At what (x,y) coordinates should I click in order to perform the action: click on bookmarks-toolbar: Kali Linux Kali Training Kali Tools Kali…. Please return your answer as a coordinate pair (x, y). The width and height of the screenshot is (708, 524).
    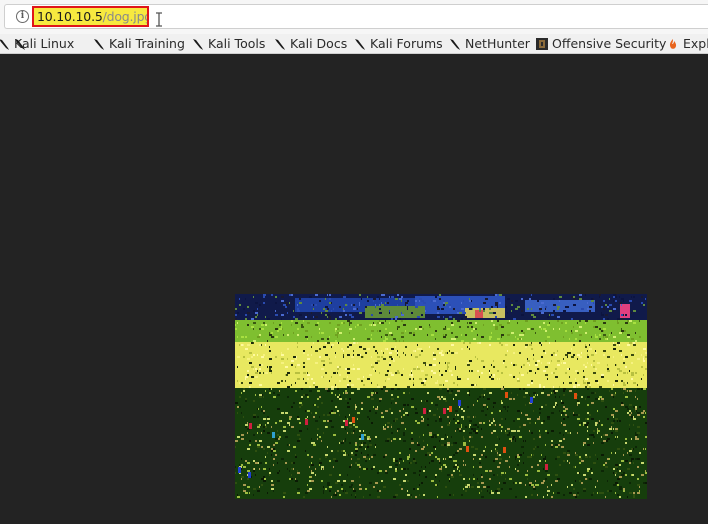
    Looking at the image, I should click on (354, 44).